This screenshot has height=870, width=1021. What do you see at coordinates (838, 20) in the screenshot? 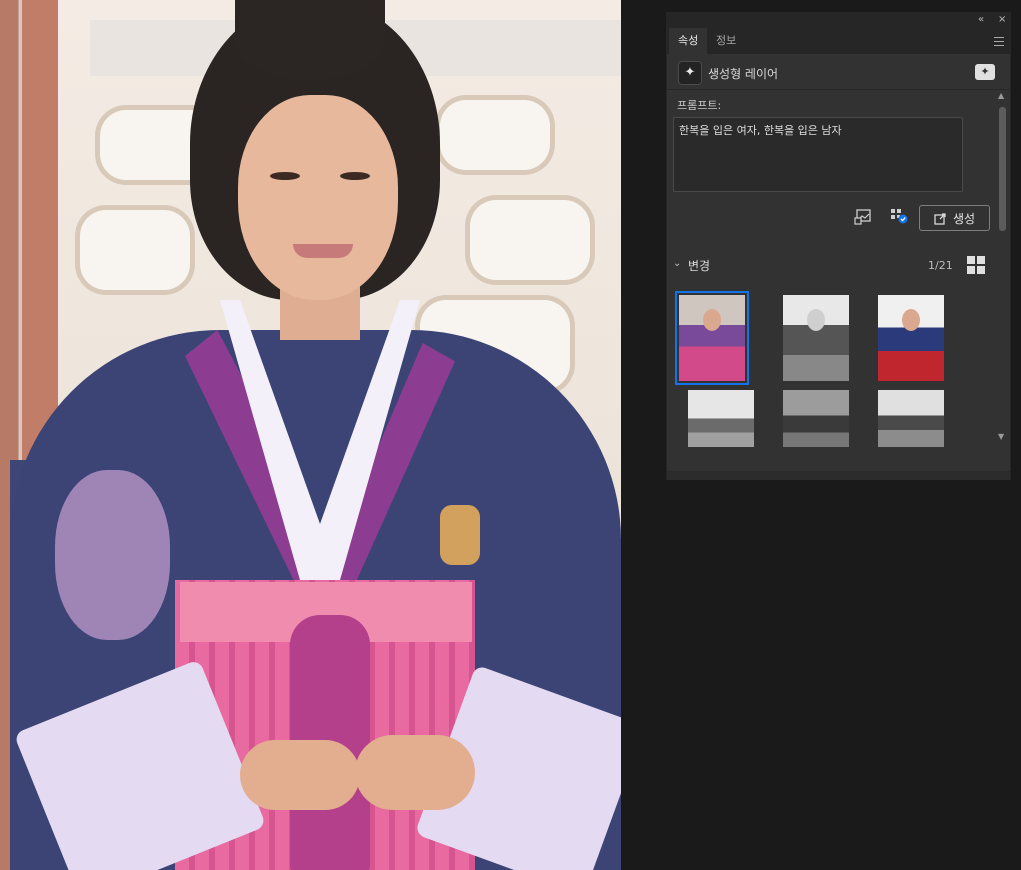
I see `panel-title-strip` at bounding box center [838, 20].